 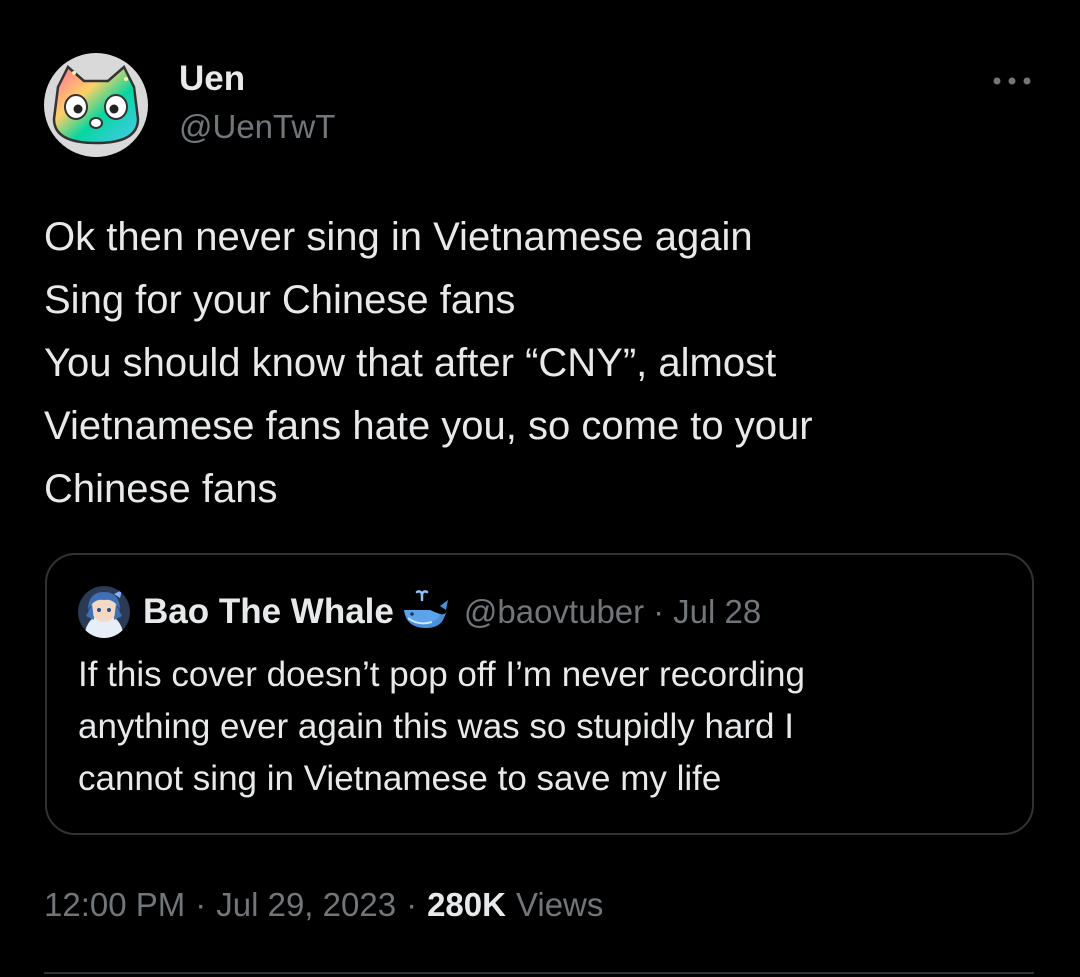 I want to click on more-options-button, so click(x=1012, y=81).